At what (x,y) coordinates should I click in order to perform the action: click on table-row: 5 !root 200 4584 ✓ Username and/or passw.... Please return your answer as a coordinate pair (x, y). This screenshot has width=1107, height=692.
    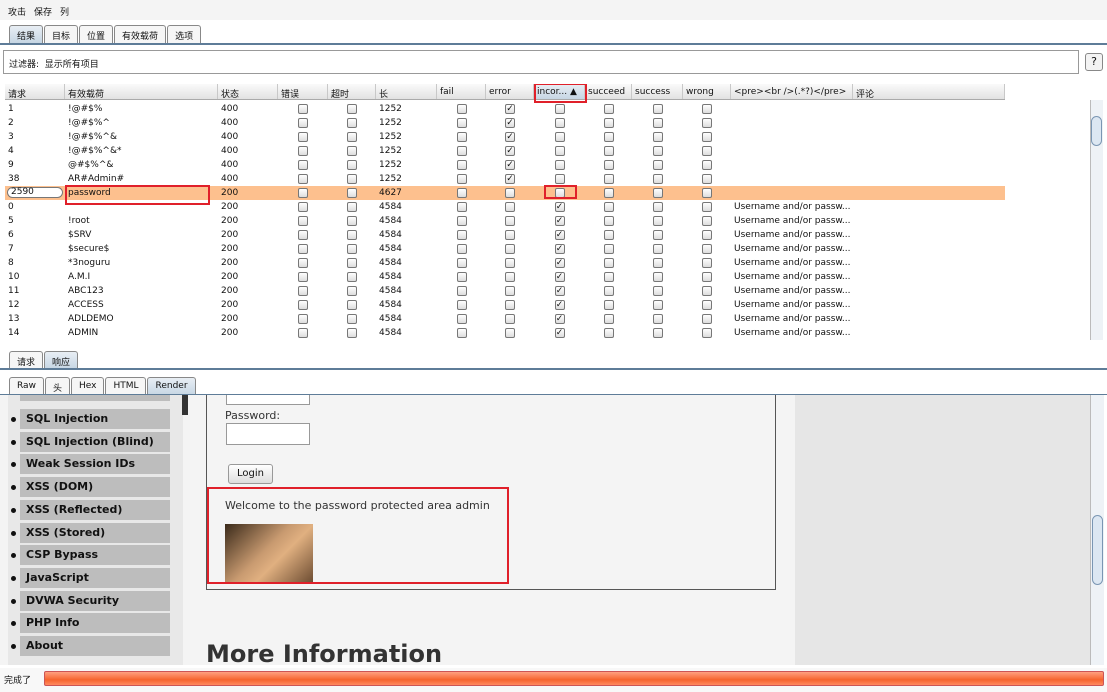
    Looking at the image, I should click on (505, 221).